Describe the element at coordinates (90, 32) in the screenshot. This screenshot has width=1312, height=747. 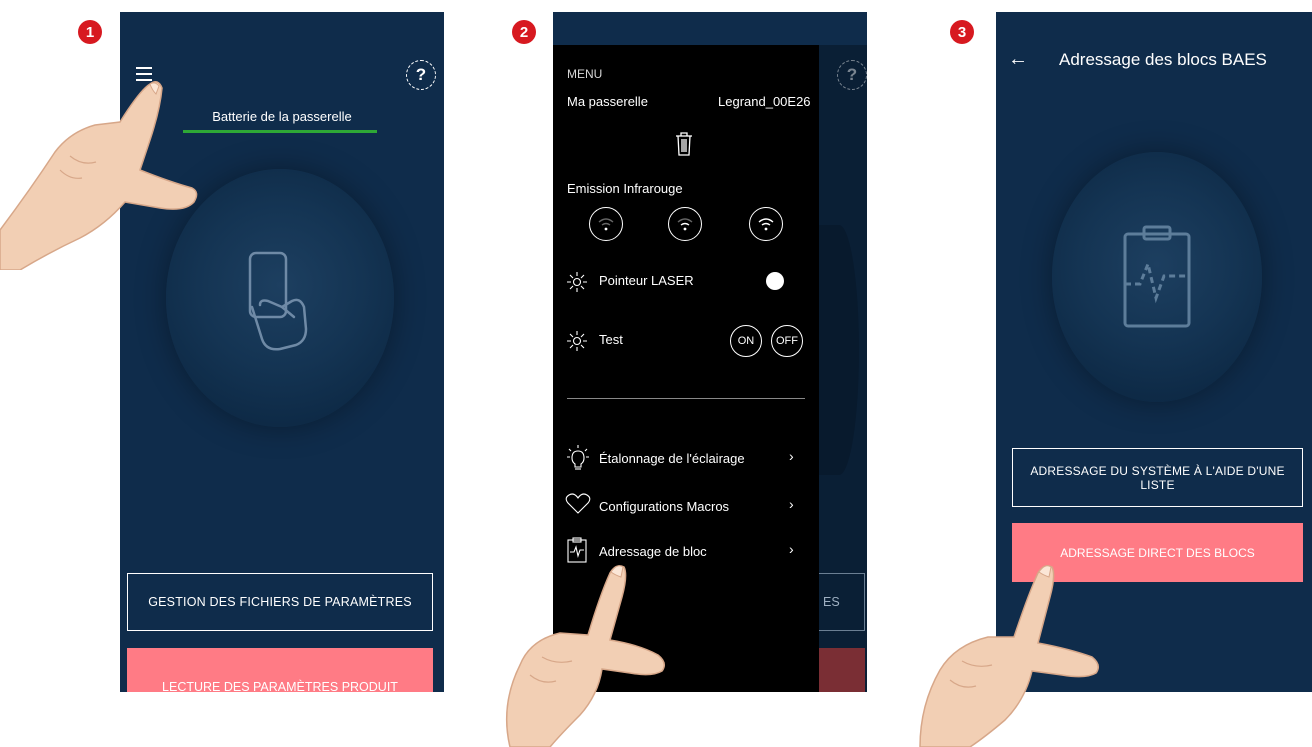
I see `step-badge-1: 1` at that location.